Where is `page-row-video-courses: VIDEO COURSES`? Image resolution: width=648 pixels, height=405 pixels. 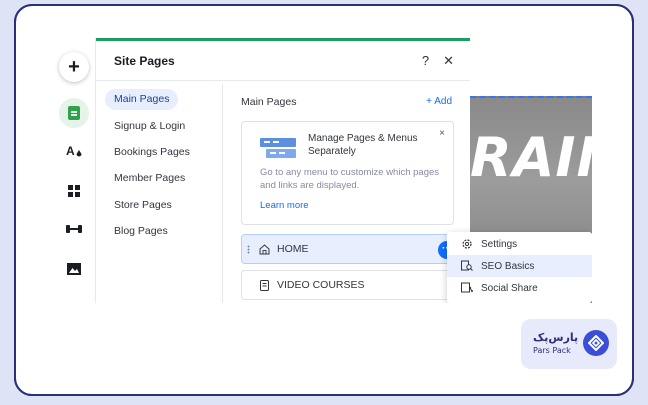
page-row-video-courses: VIDEO COURSES is located at coordinates (347, 285).